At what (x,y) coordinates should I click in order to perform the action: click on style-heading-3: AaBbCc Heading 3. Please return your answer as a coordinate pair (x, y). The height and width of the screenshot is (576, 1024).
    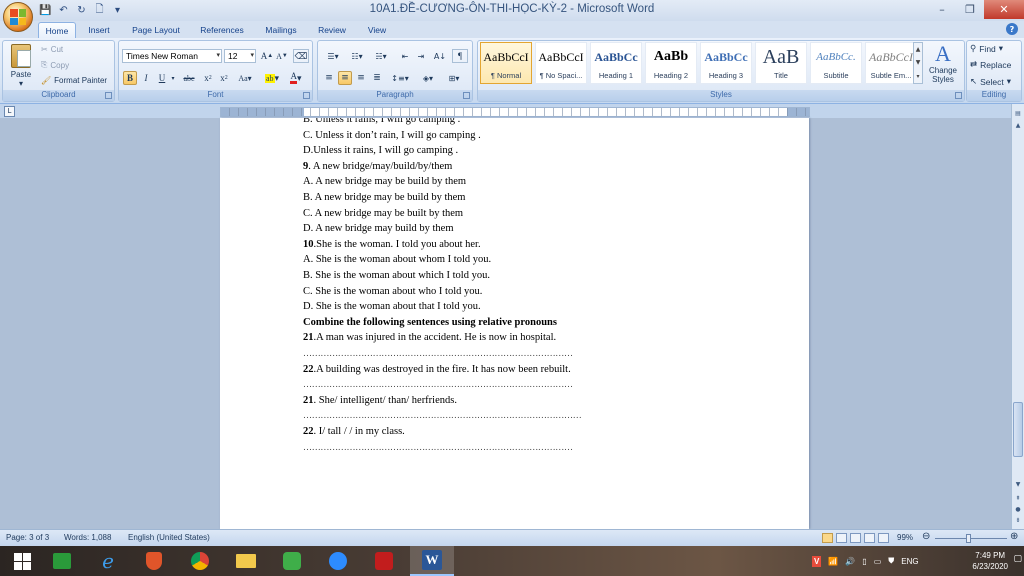
    Looking at the image, I should click on (726, 63).